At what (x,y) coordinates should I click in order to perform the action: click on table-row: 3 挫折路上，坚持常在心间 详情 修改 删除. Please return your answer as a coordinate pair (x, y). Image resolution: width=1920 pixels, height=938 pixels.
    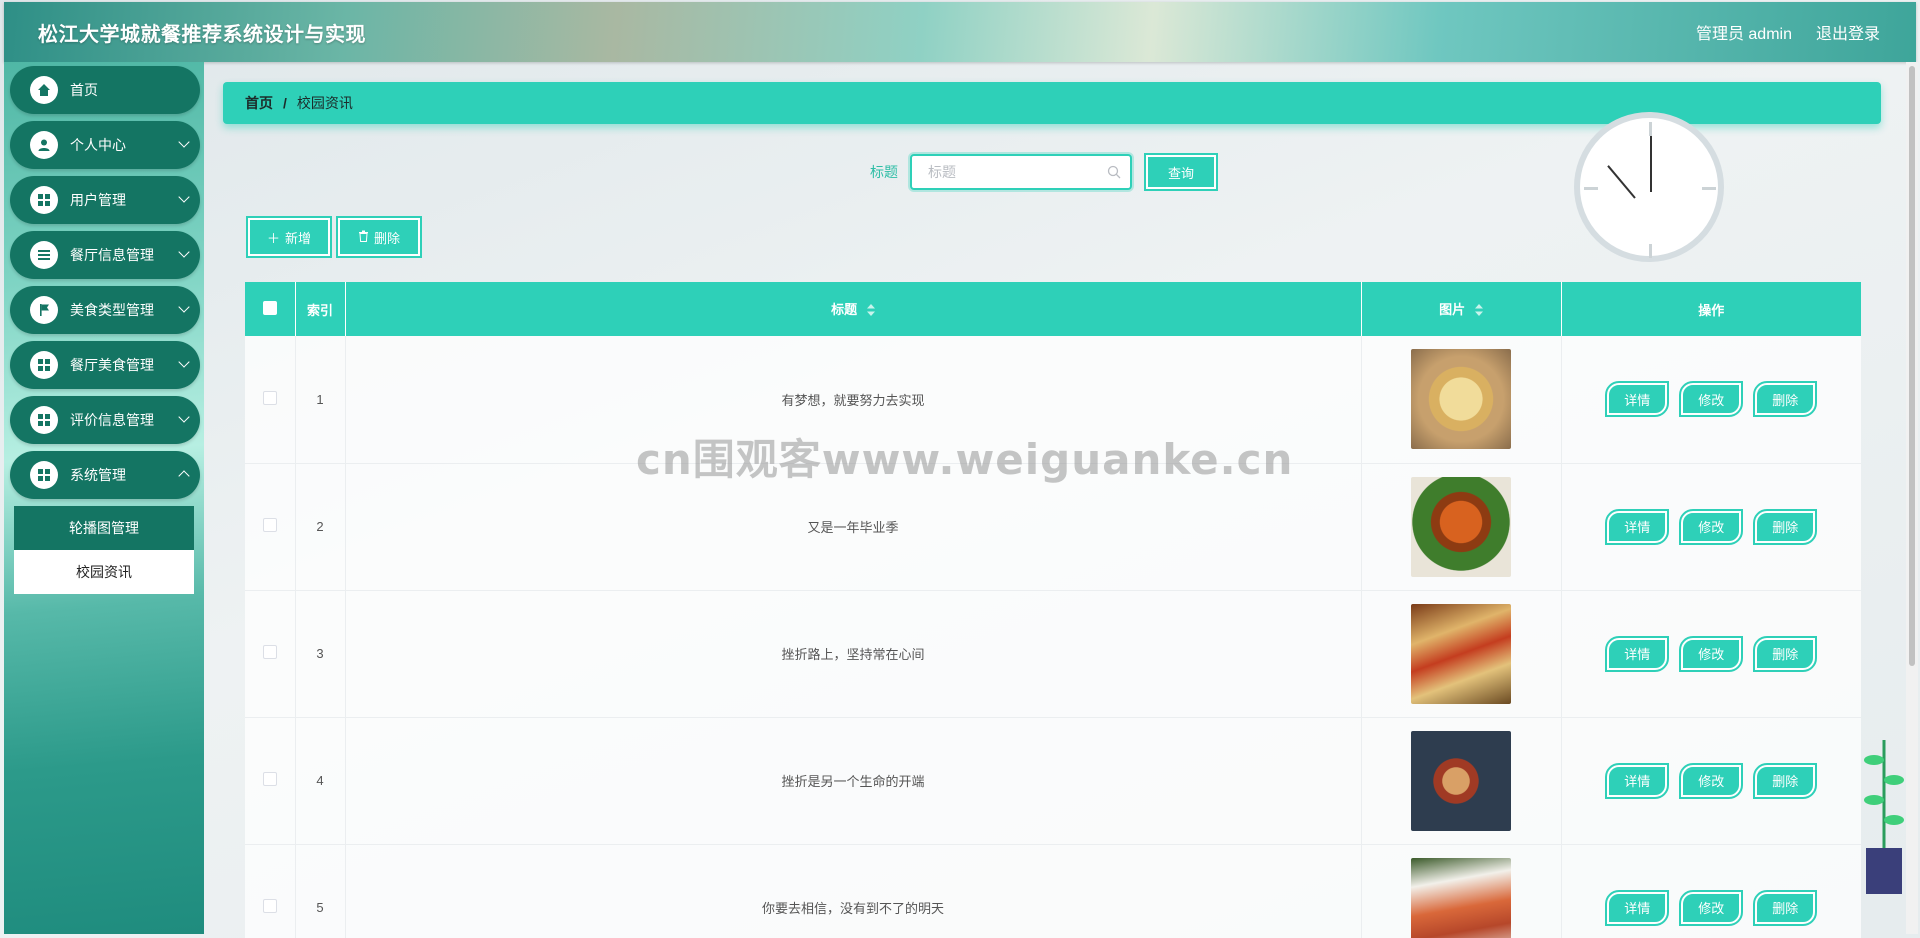
    Looking at the image, I should click on (1053, 654).